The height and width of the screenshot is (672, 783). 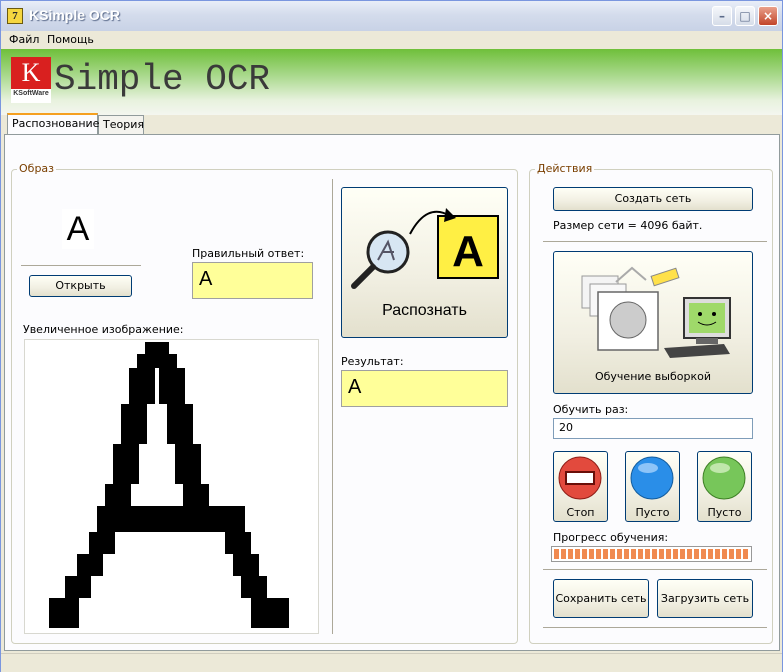 I want to click on open-button: Открыть, so click(x=80, y=286).